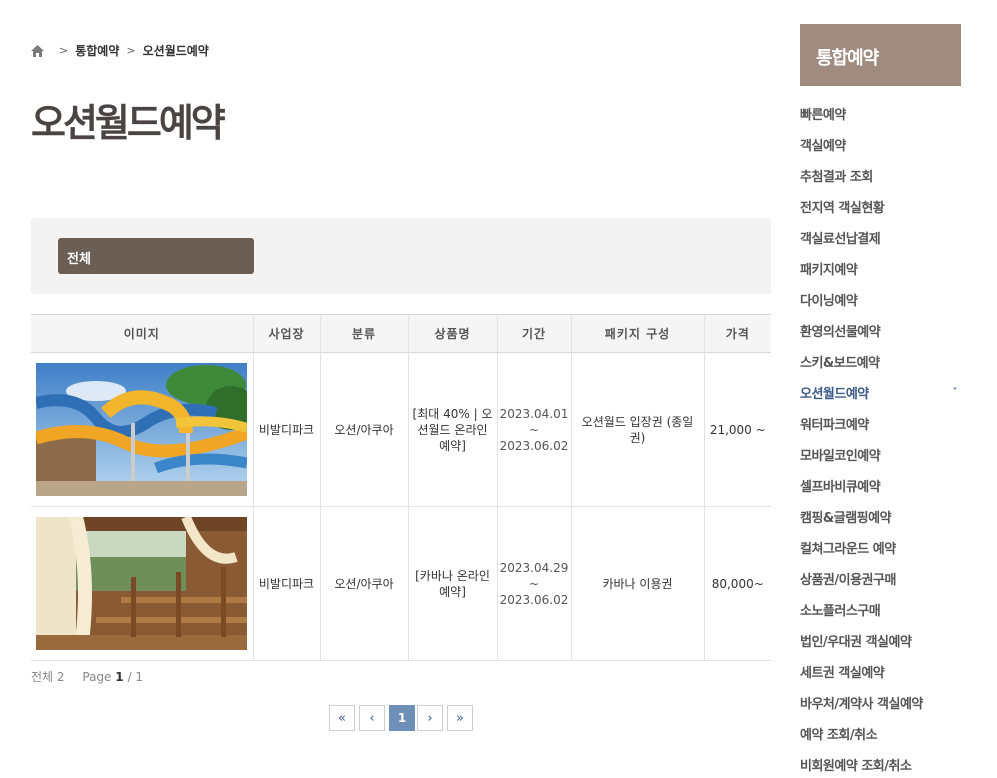  I want to click on period-start: 2023.04.29, so click(534, 567).